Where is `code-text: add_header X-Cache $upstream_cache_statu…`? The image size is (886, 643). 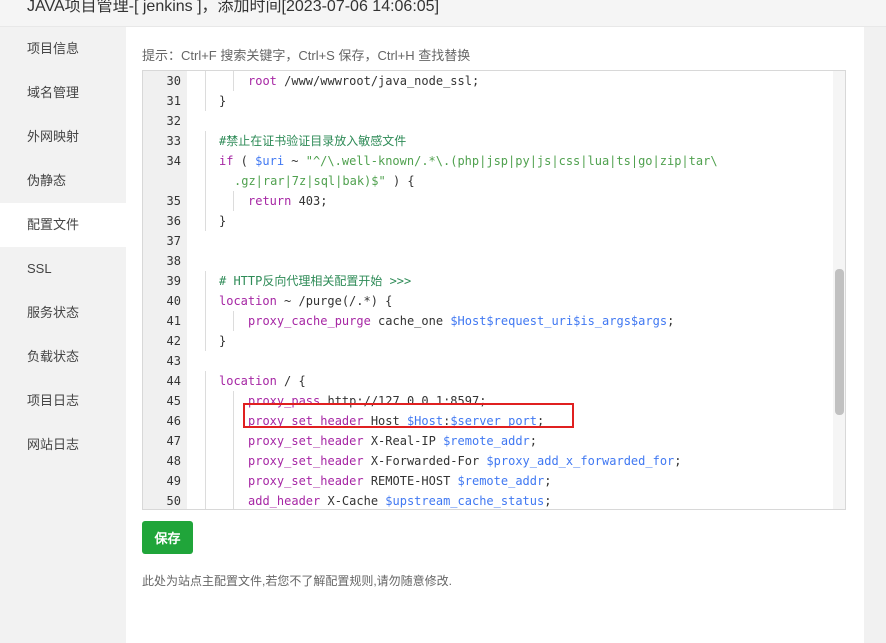 code-text: add_header X-Cache $upstream_cache_statu… is located at coordinates (400, 500).